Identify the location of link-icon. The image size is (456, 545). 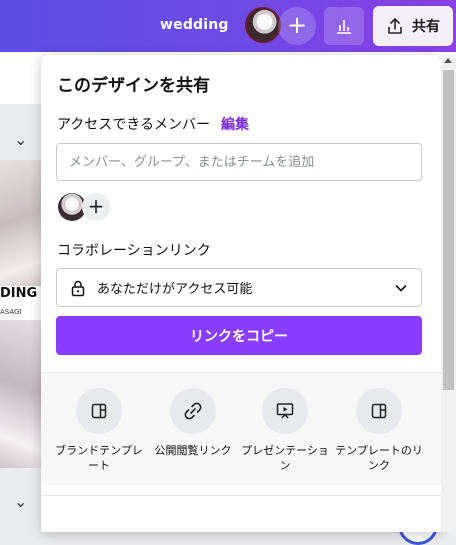
(193, 411).